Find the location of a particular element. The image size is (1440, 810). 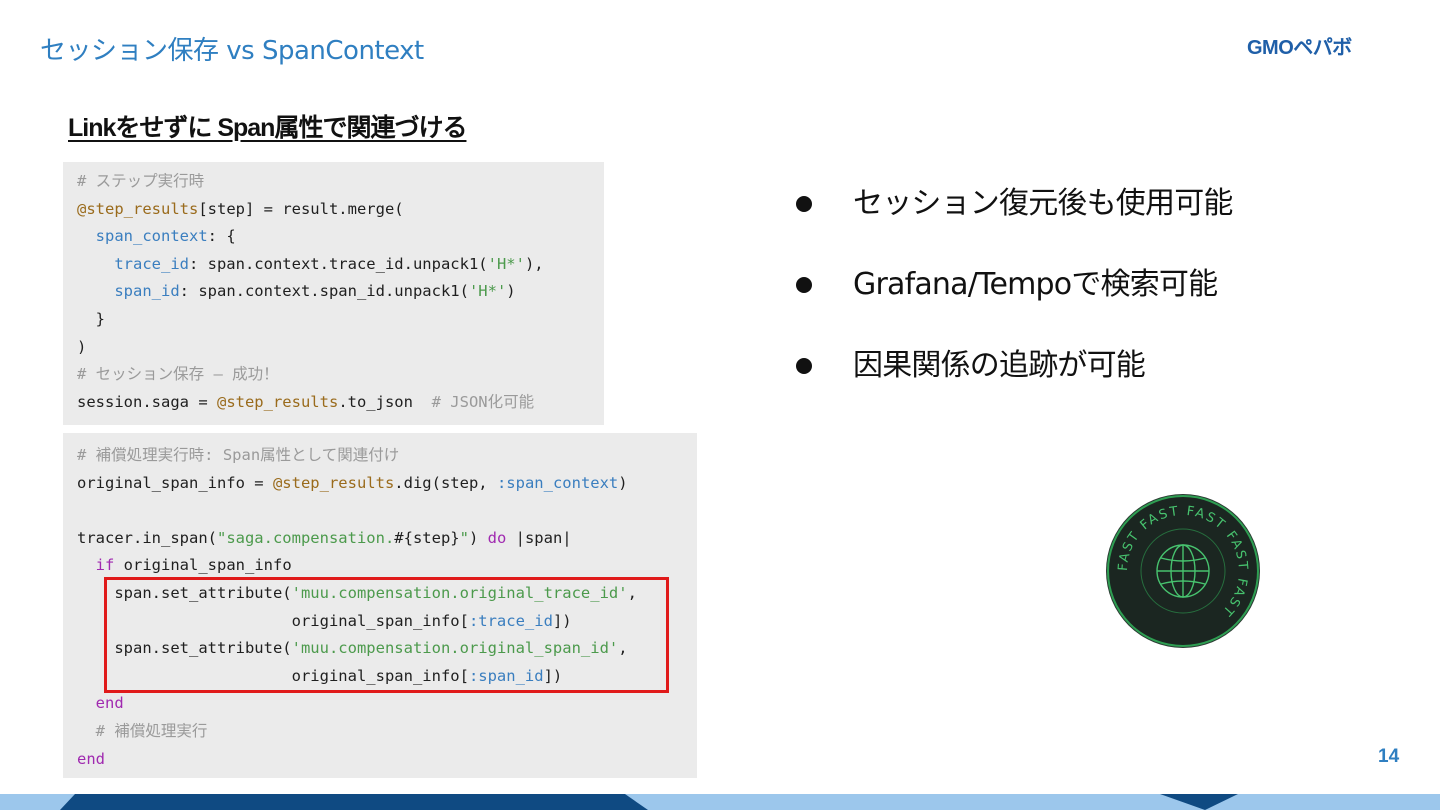

code-line: # セッション保存 – 成功！ is located at coordinates (340, 375).